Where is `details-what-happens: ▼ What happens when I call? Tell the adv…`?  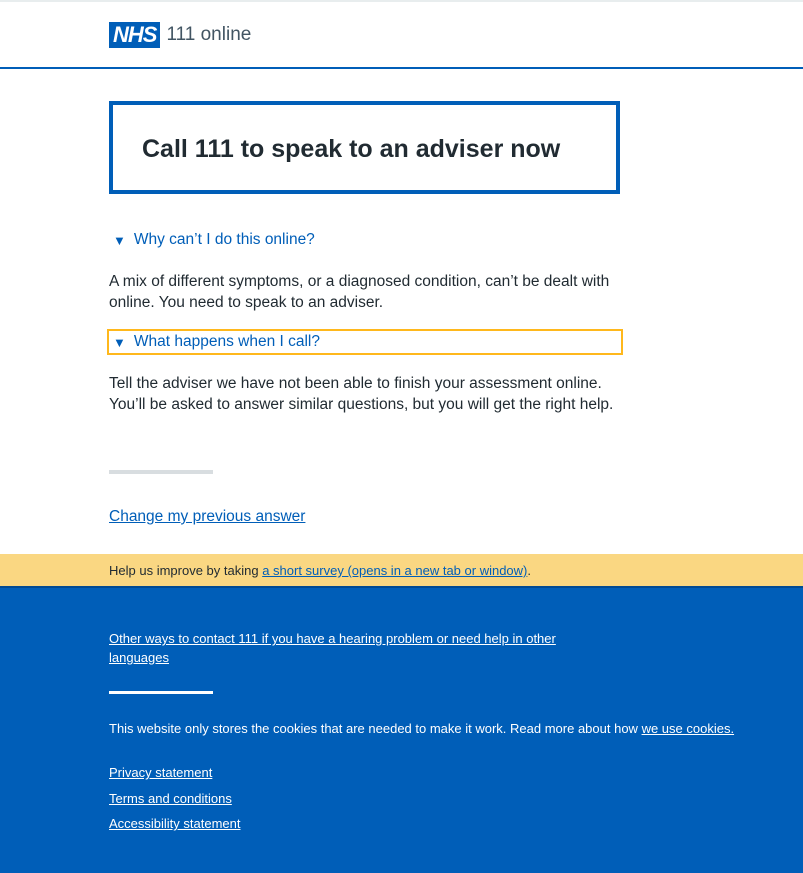 details-what-happens: ▼ What happens when I call? Tell the adv… is located at coordinates (365, 372).